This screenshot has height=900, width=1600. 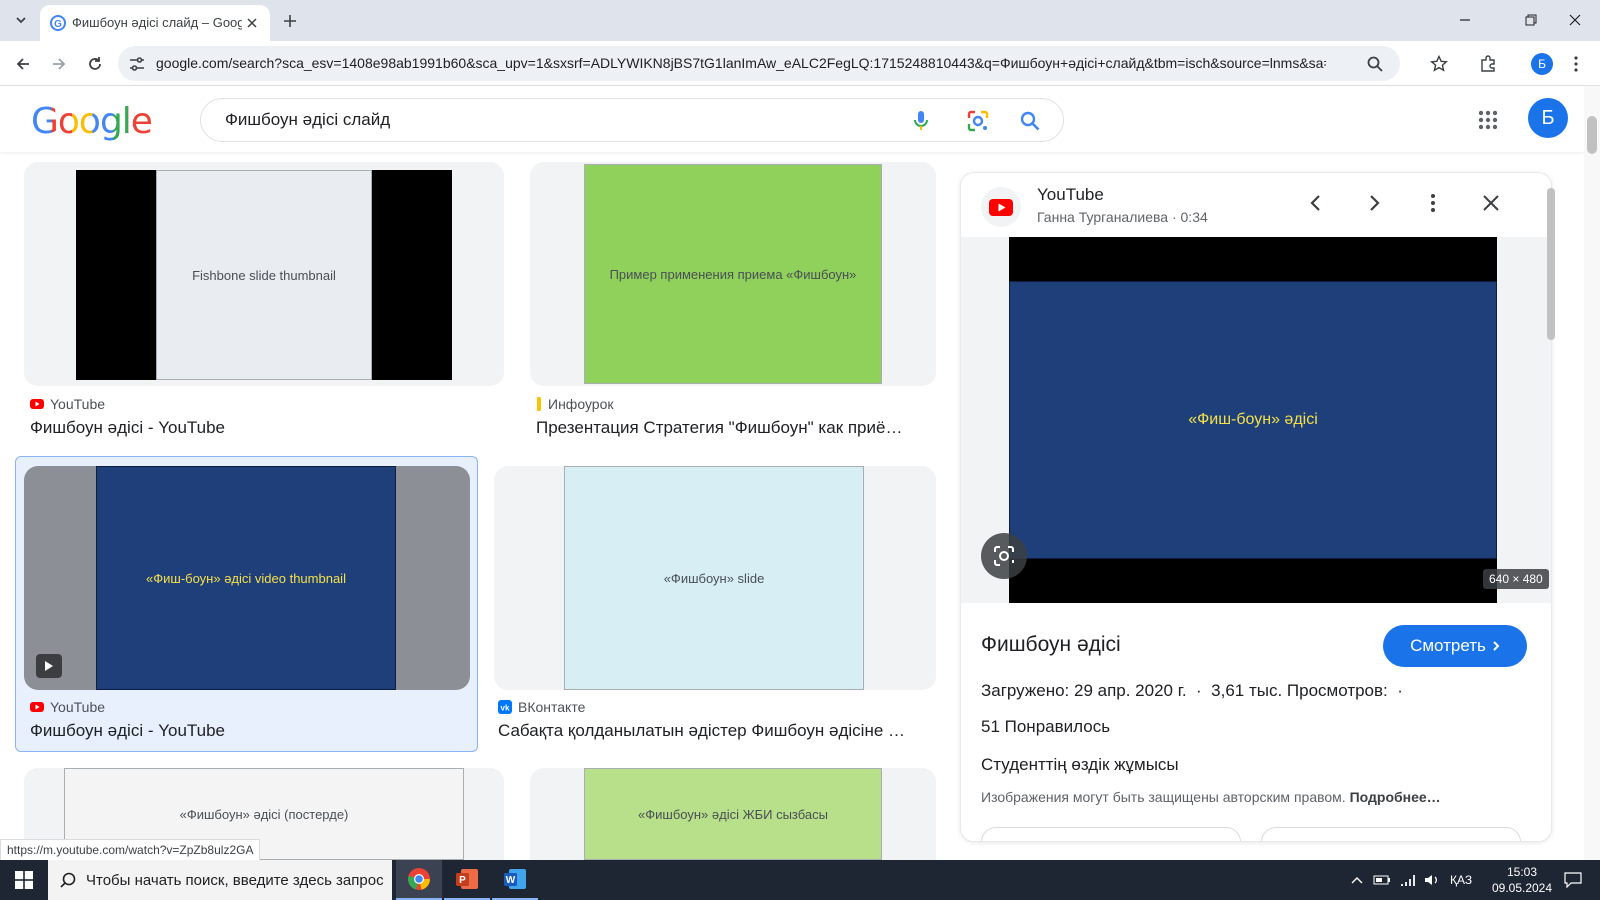 I want to click on result-source-4: vk ВКонтакте, so click(x=541, y=707).